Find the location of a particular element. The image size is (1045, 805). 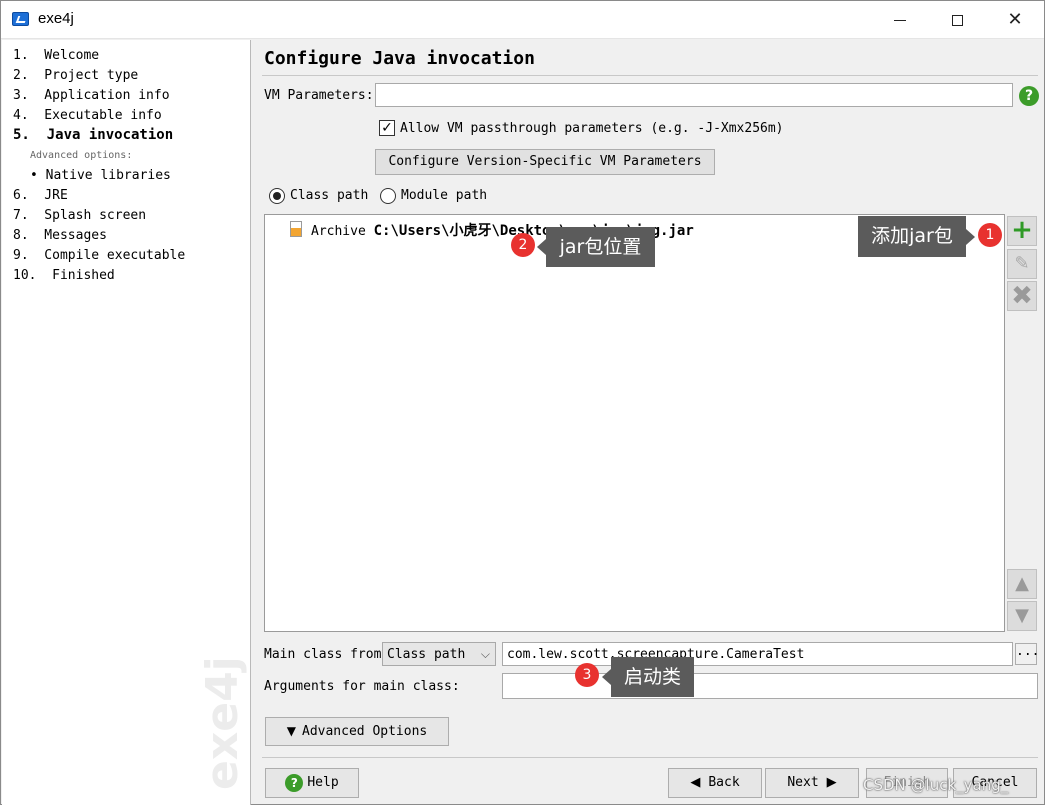

close-button: ✕ is located at coordinates (1015, 20).